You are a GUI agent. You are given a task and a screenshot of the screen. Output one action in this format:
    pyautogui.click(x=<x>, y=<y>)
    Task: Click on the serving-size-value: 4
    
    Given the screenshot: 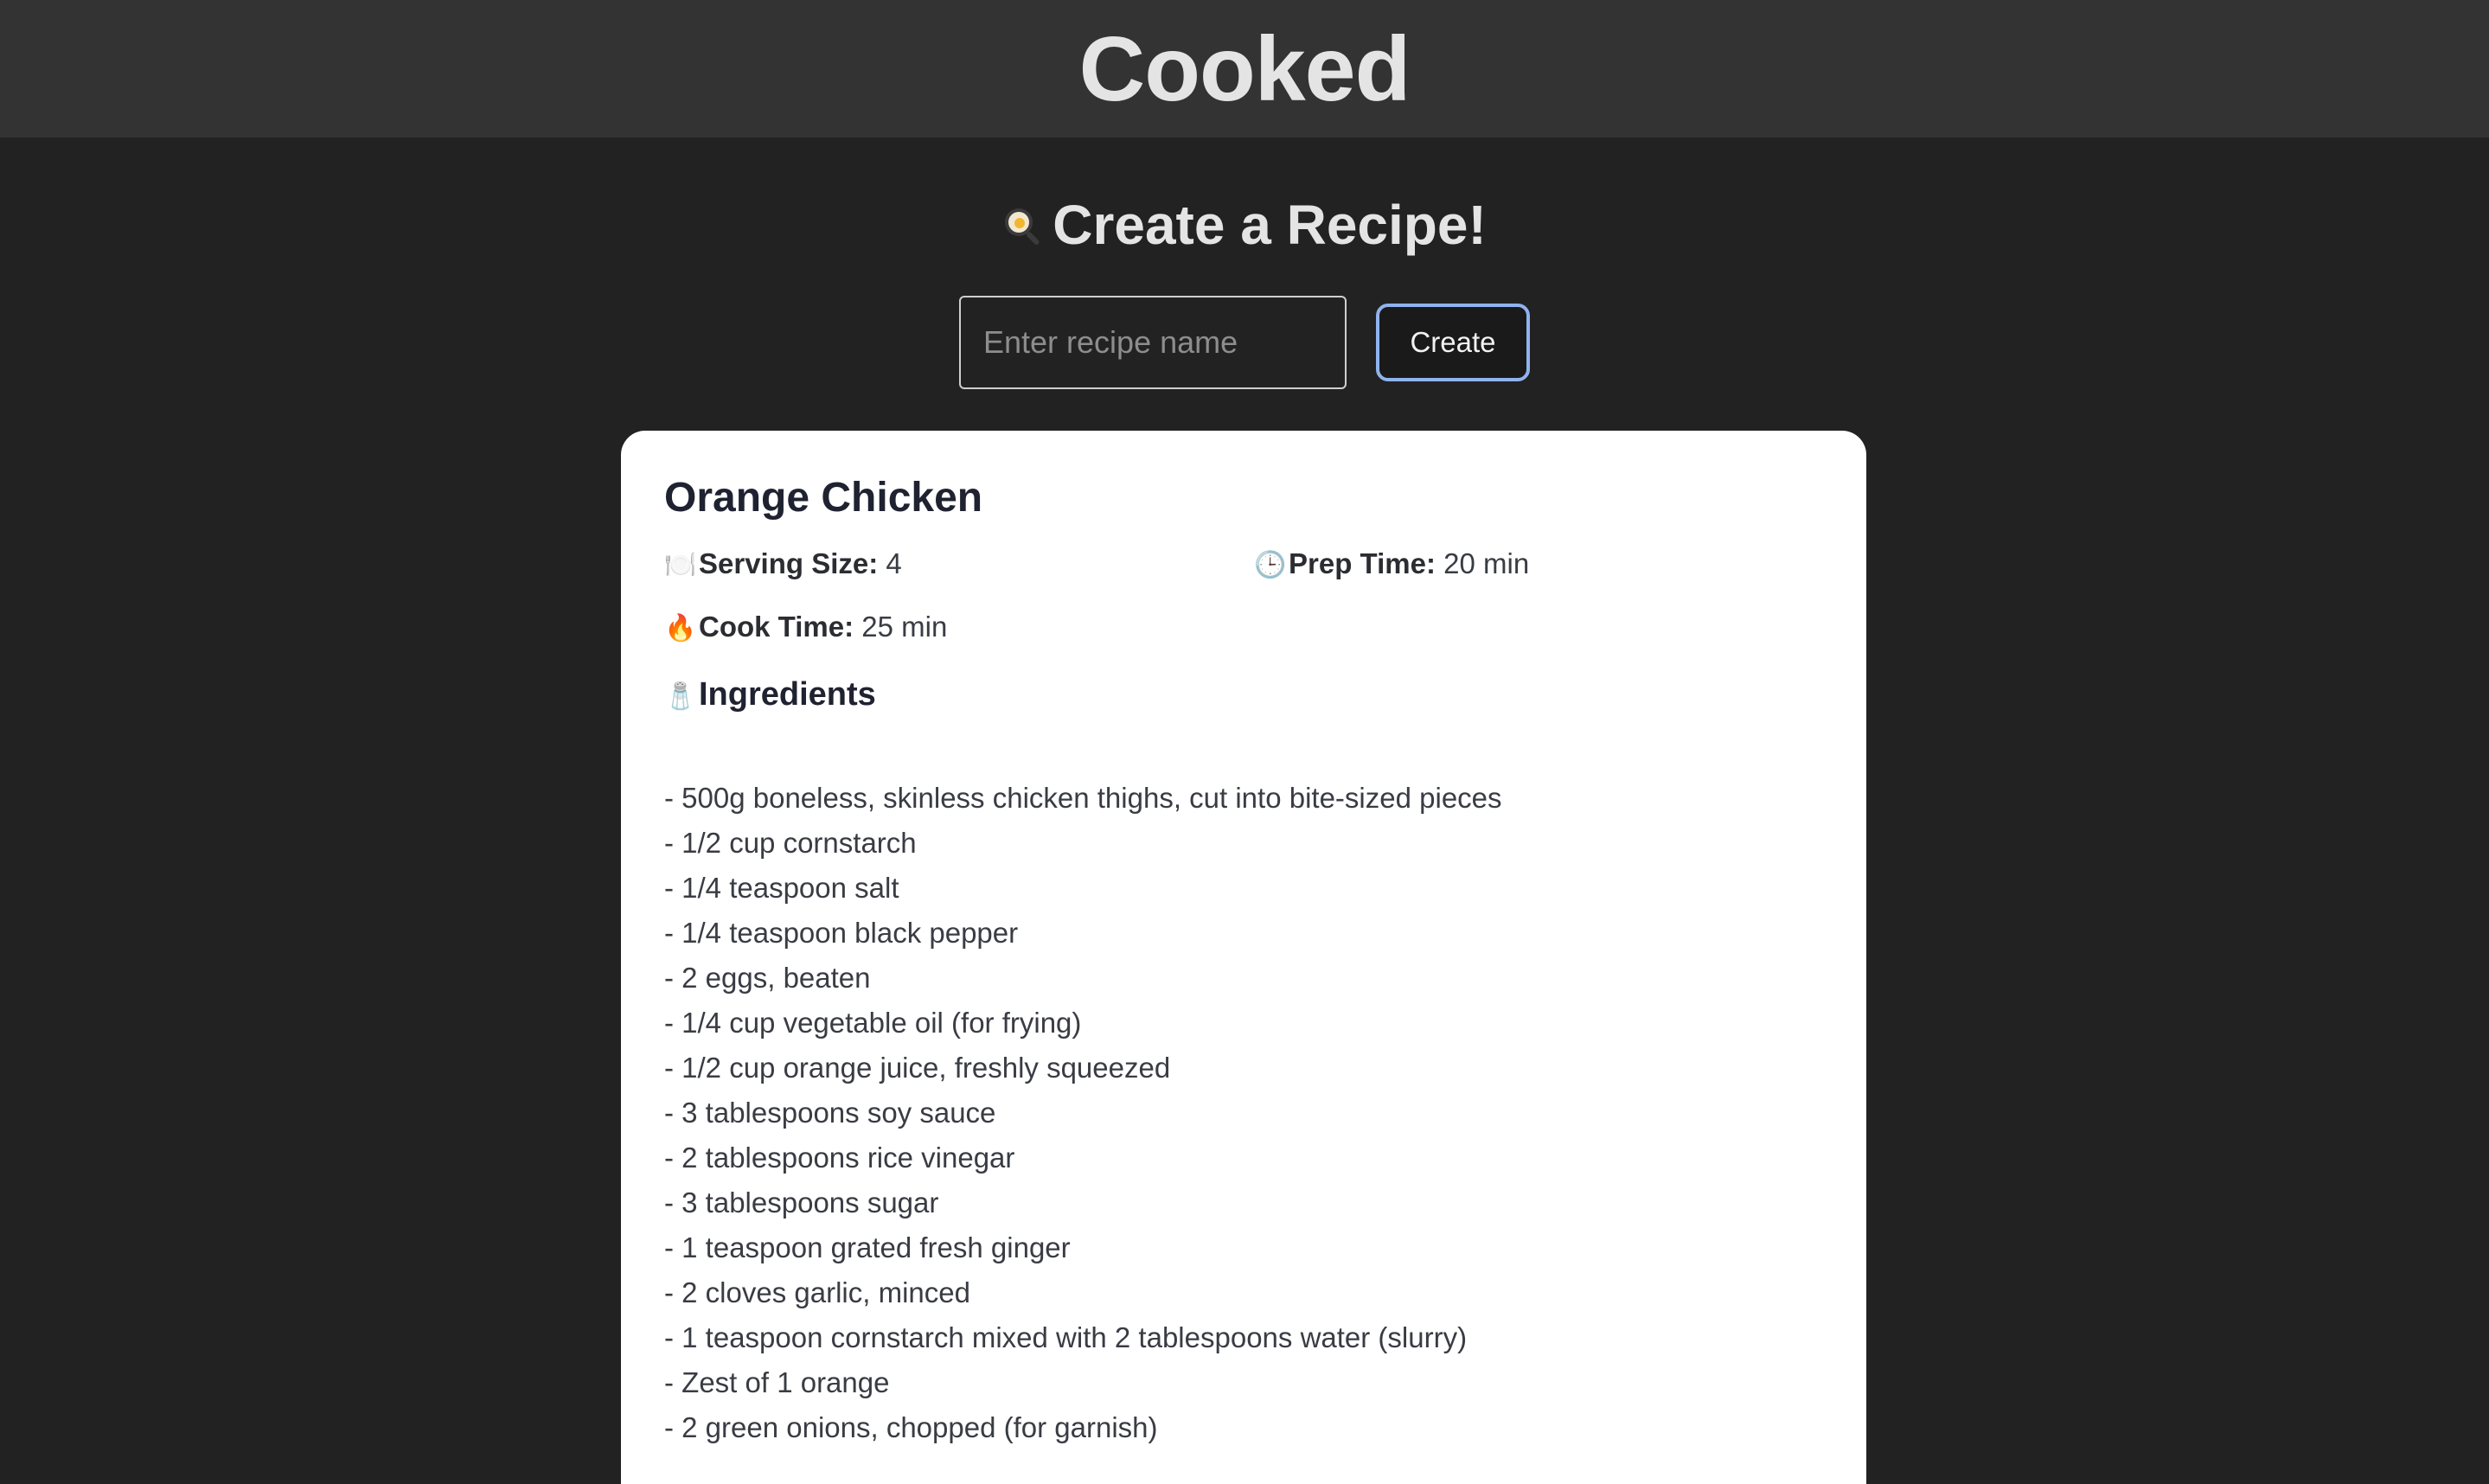 What is the action you would take?
    pyautogui.click(x=894, y=563)
    